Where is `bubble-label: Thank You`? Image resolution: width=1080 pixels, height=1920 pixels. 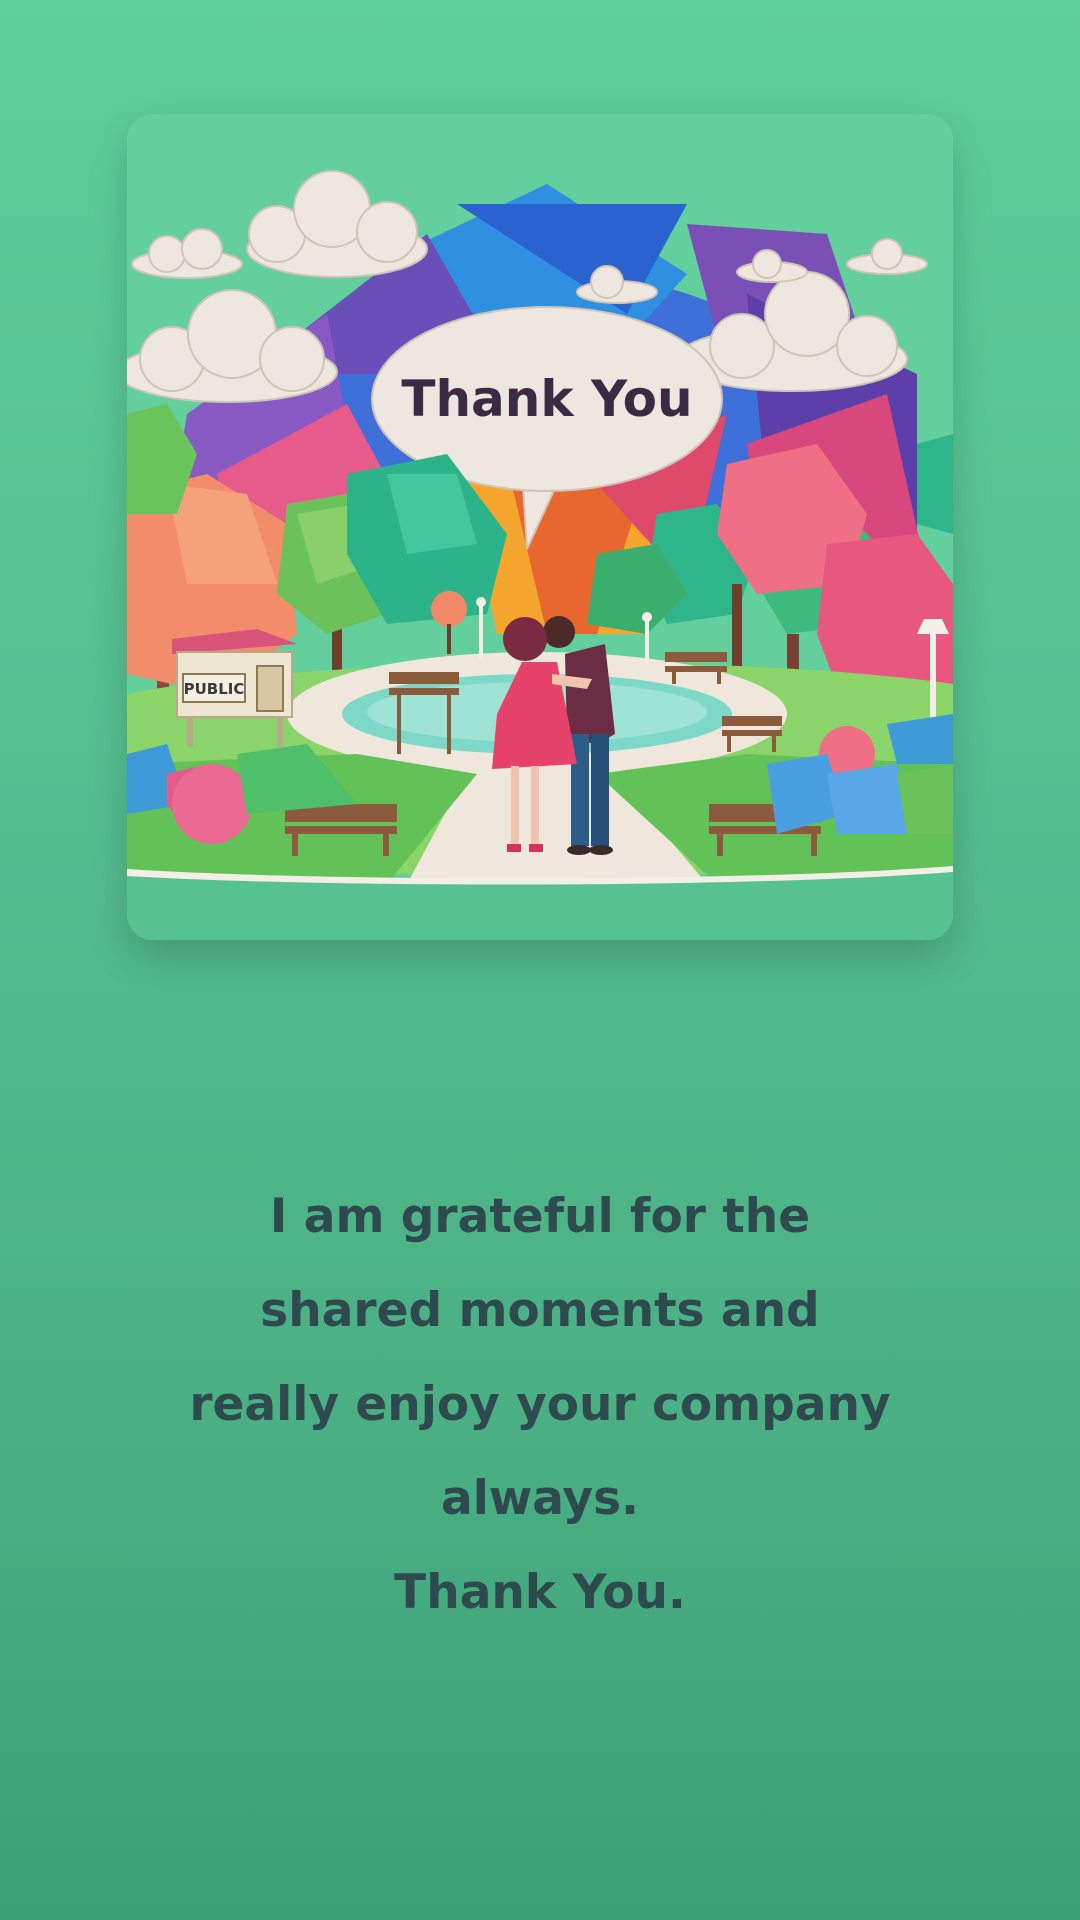 bubble-label: Thank You is located at coordinates (546, 399).